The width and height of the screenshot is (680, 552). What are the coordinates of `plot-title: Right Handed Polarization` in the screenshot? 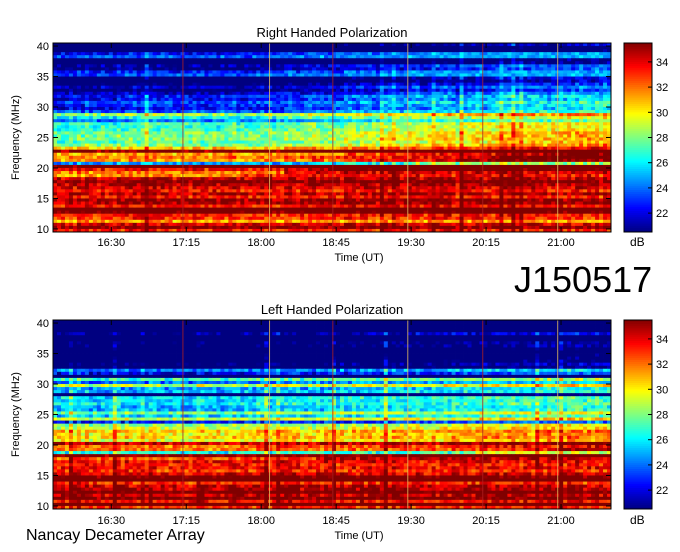 It's located at (331, 32).